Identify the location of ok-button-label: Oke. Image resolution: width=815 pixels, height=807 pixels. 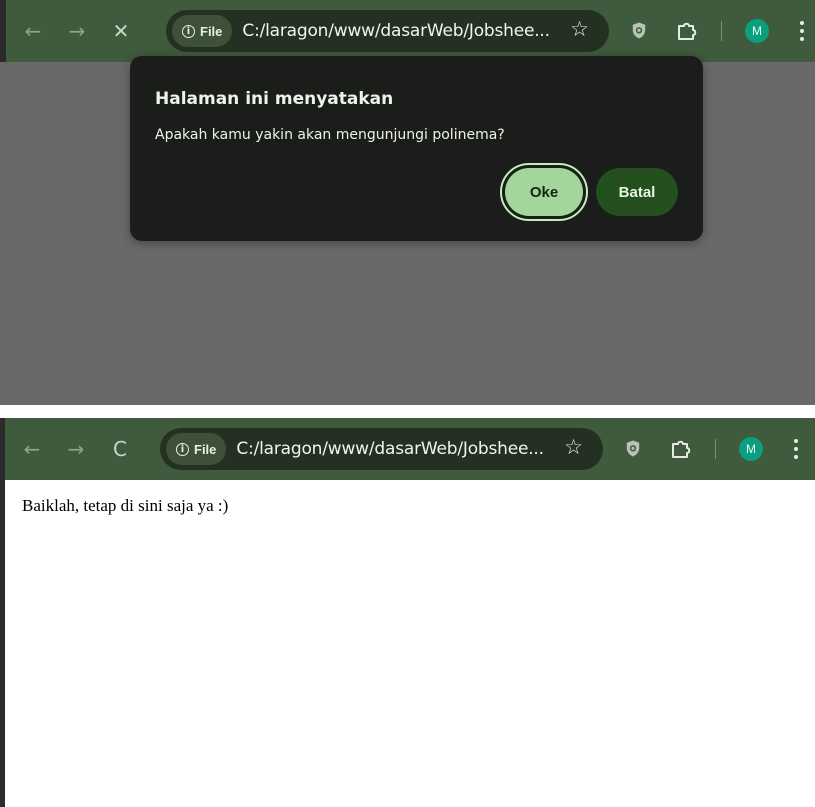
(544, 192).